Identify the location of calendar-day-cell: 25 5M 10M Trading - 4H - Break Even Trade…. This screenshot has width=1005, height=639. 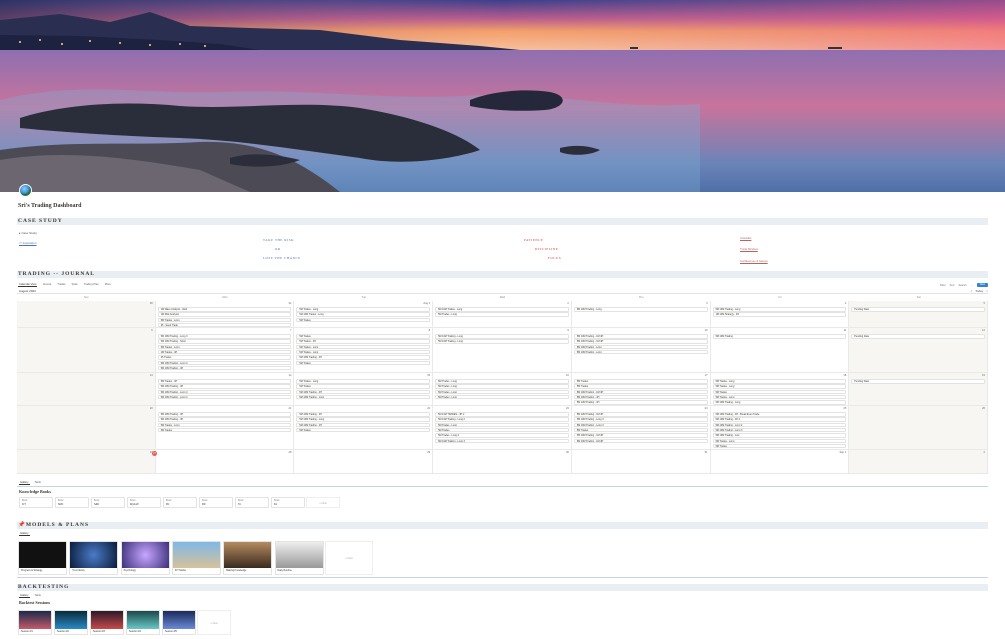
(780, 428).